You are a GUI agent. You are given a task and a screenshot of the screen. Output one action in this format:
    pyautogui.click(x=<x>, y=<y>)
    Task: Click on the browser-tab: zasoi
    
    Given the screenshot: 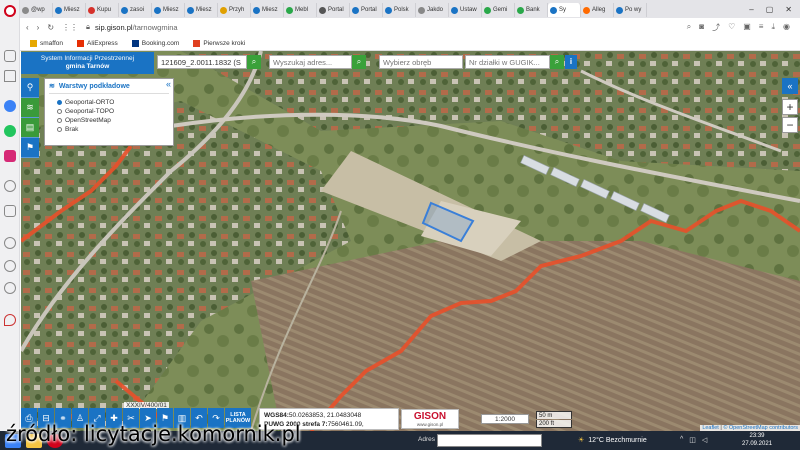 What is the action you would take?
    pyautogui.click(x=135, y=10)
    